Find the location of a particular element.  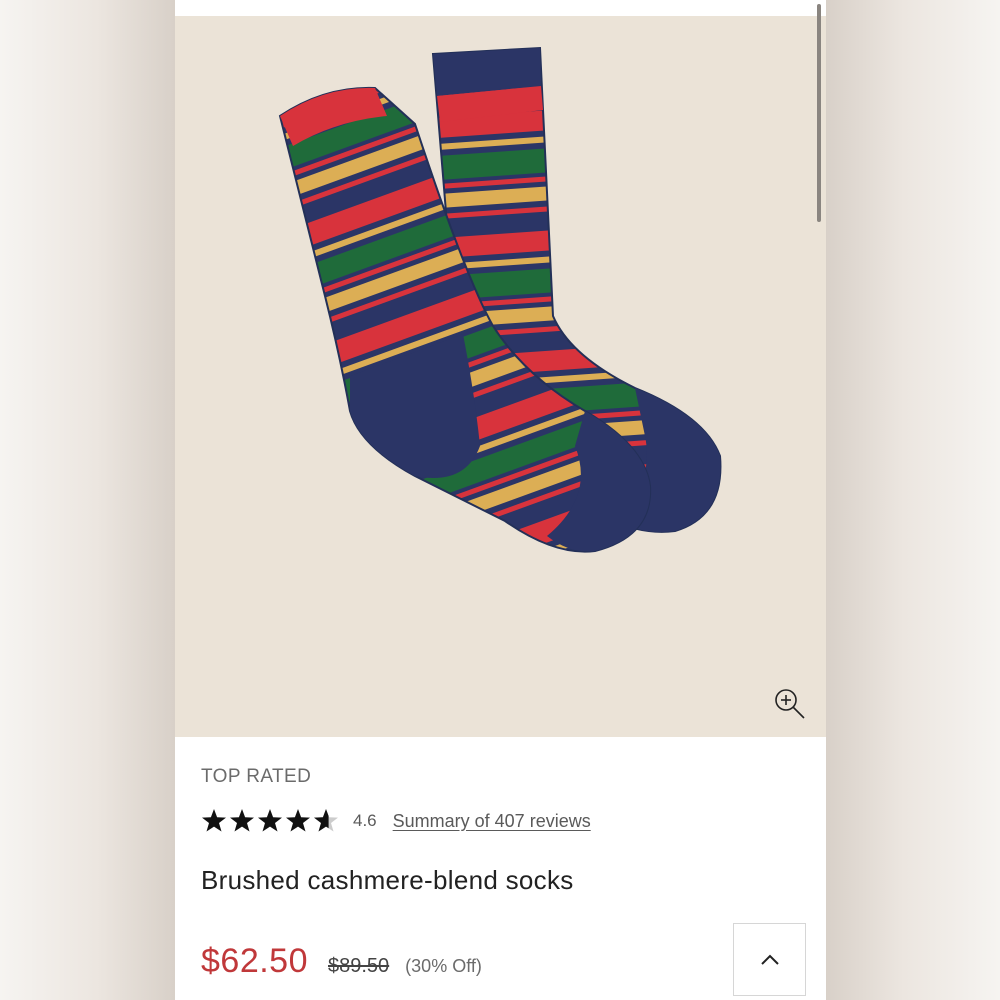

back-to-top-button is located at coordinates (769, 959).